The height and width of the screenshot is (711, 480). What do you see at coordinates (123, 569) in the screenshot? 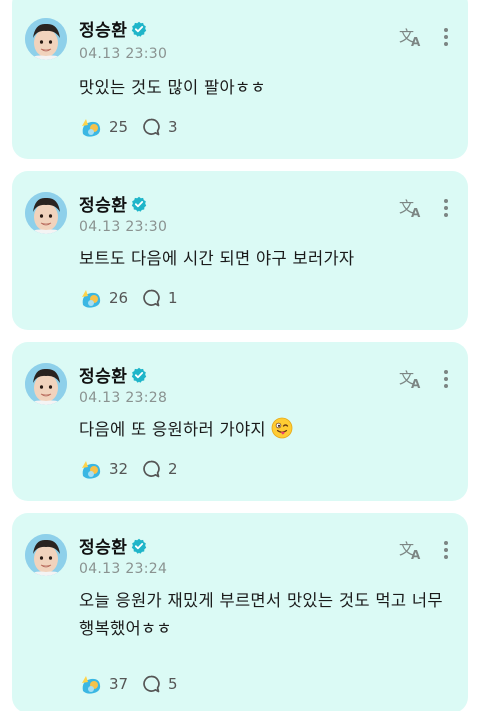
I see `post-timestamp: 04.13 23:24` at bounding box center [123, 569].